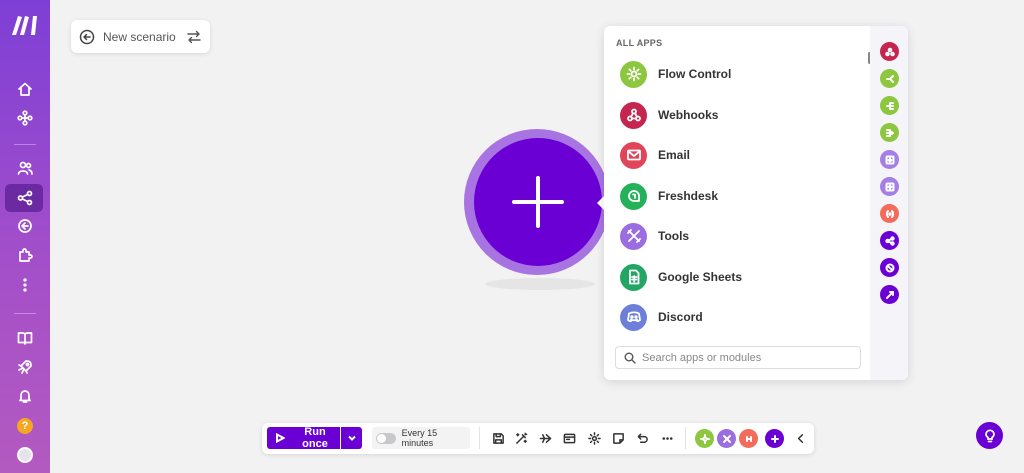 Image resolution: width=1024 pixels, height=473 pixels. Describe the element at coordinates (654, 236) in the screenshot. I see `app-item-tools: Tools` at that location.